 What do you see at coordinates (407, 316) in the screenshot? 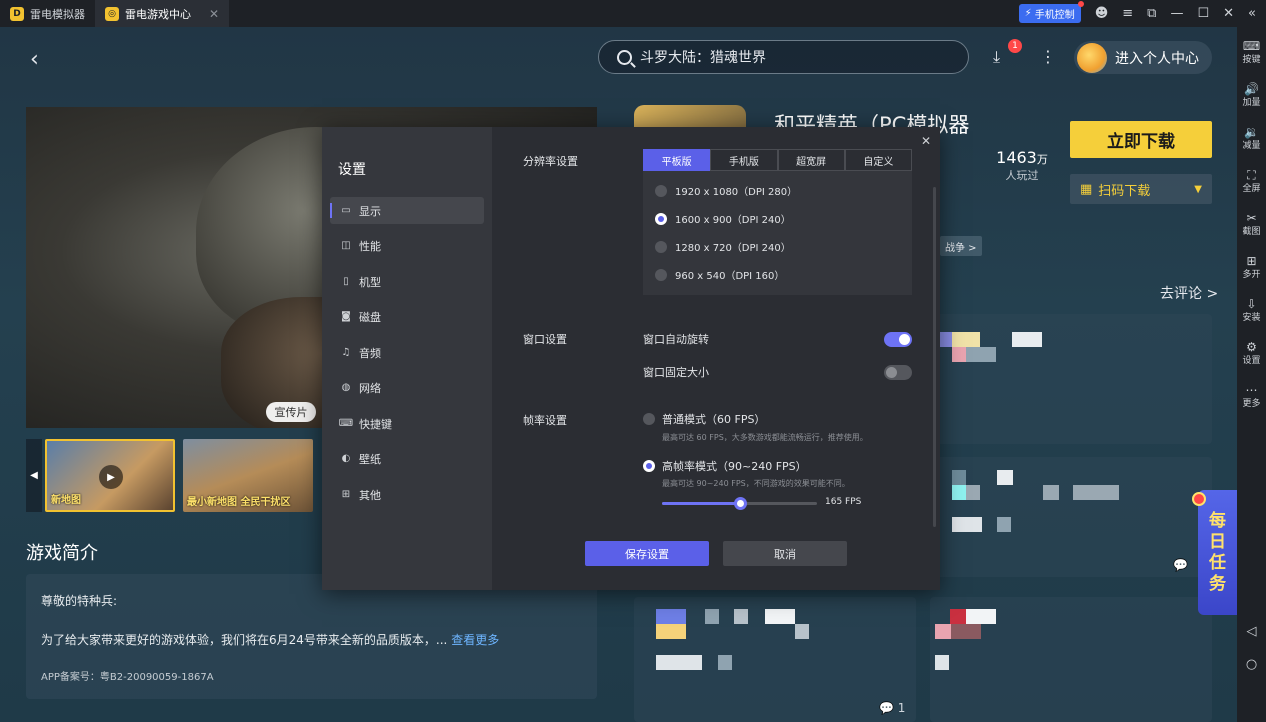
I see `nav-disk: ◙ 磁盘` at bounding box center [407, 316].